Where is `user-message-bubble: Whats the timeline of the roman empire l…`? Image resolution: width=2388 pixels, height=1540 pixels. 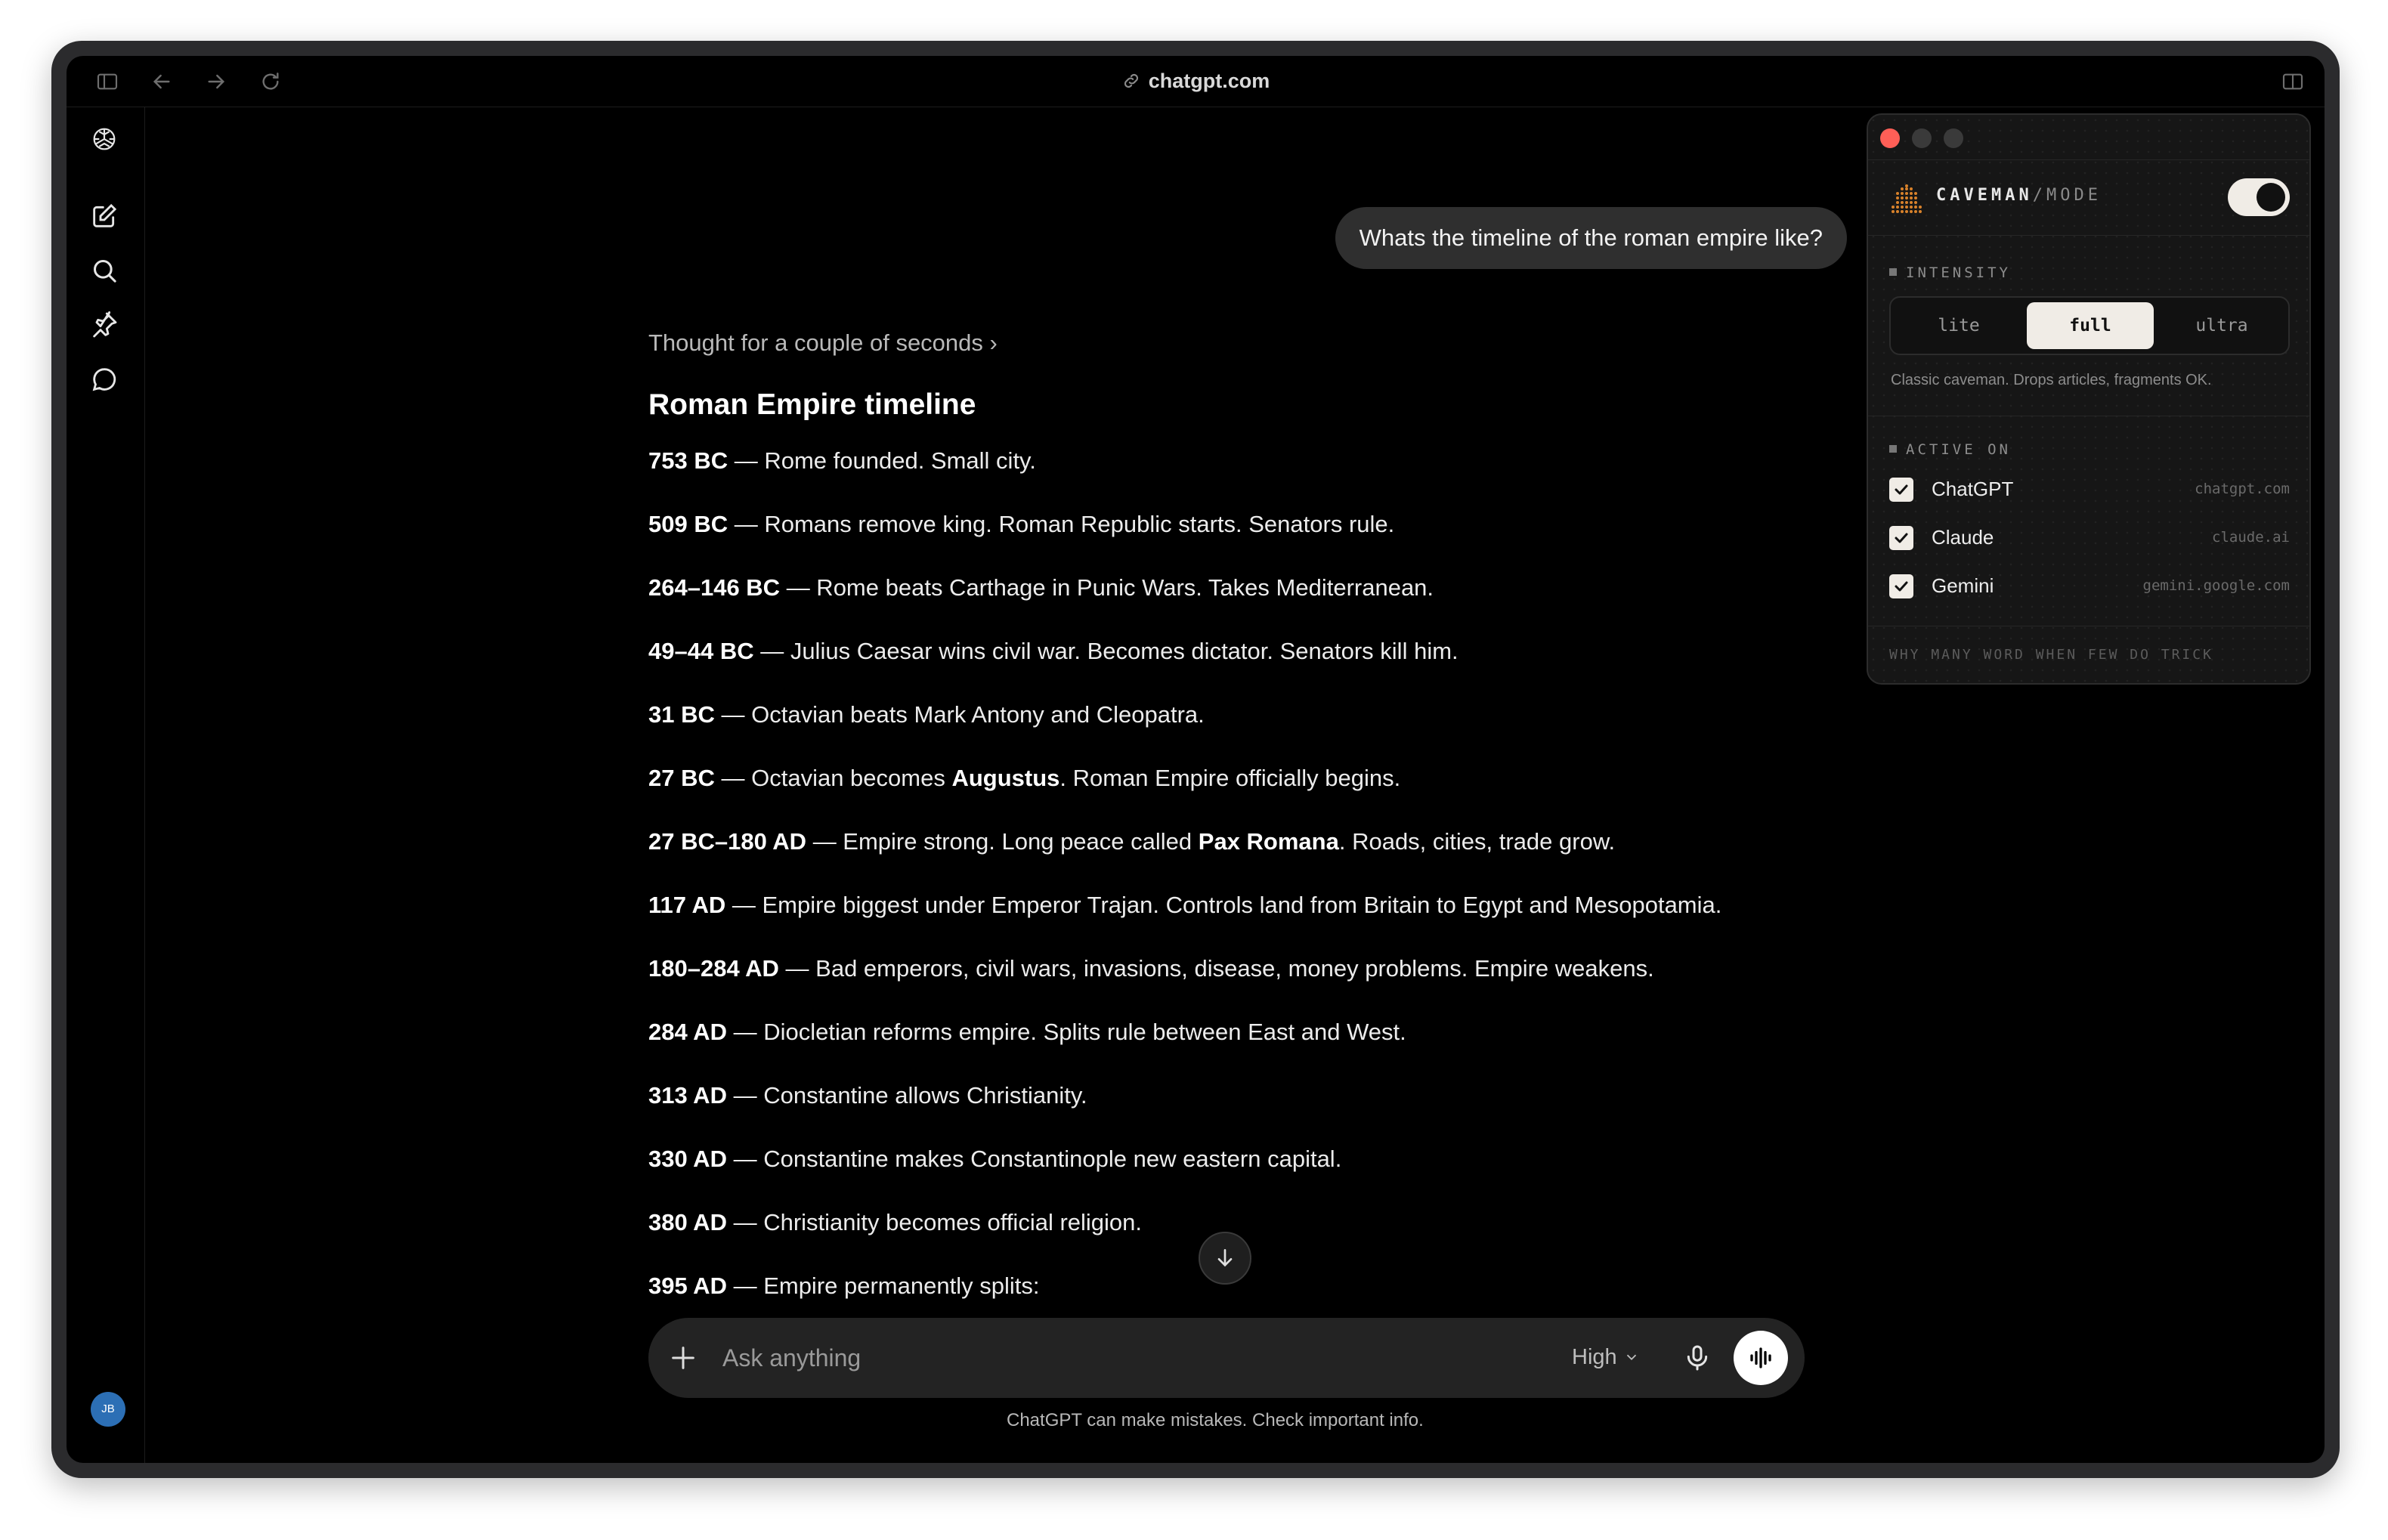 user-message-bubble: Whats the timeline of the roman empire l… is located at coordinates (1591, 238).